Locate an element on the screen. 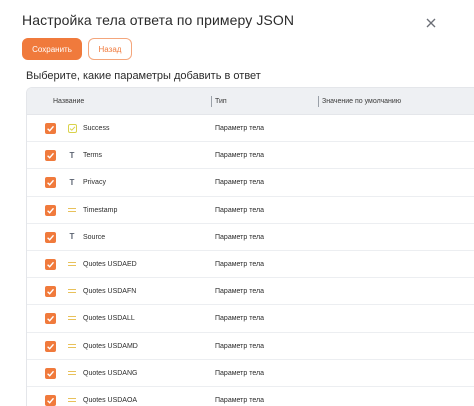  table-row: Quotes USDAOA Параметр тела is located at coordinates (250, 396).